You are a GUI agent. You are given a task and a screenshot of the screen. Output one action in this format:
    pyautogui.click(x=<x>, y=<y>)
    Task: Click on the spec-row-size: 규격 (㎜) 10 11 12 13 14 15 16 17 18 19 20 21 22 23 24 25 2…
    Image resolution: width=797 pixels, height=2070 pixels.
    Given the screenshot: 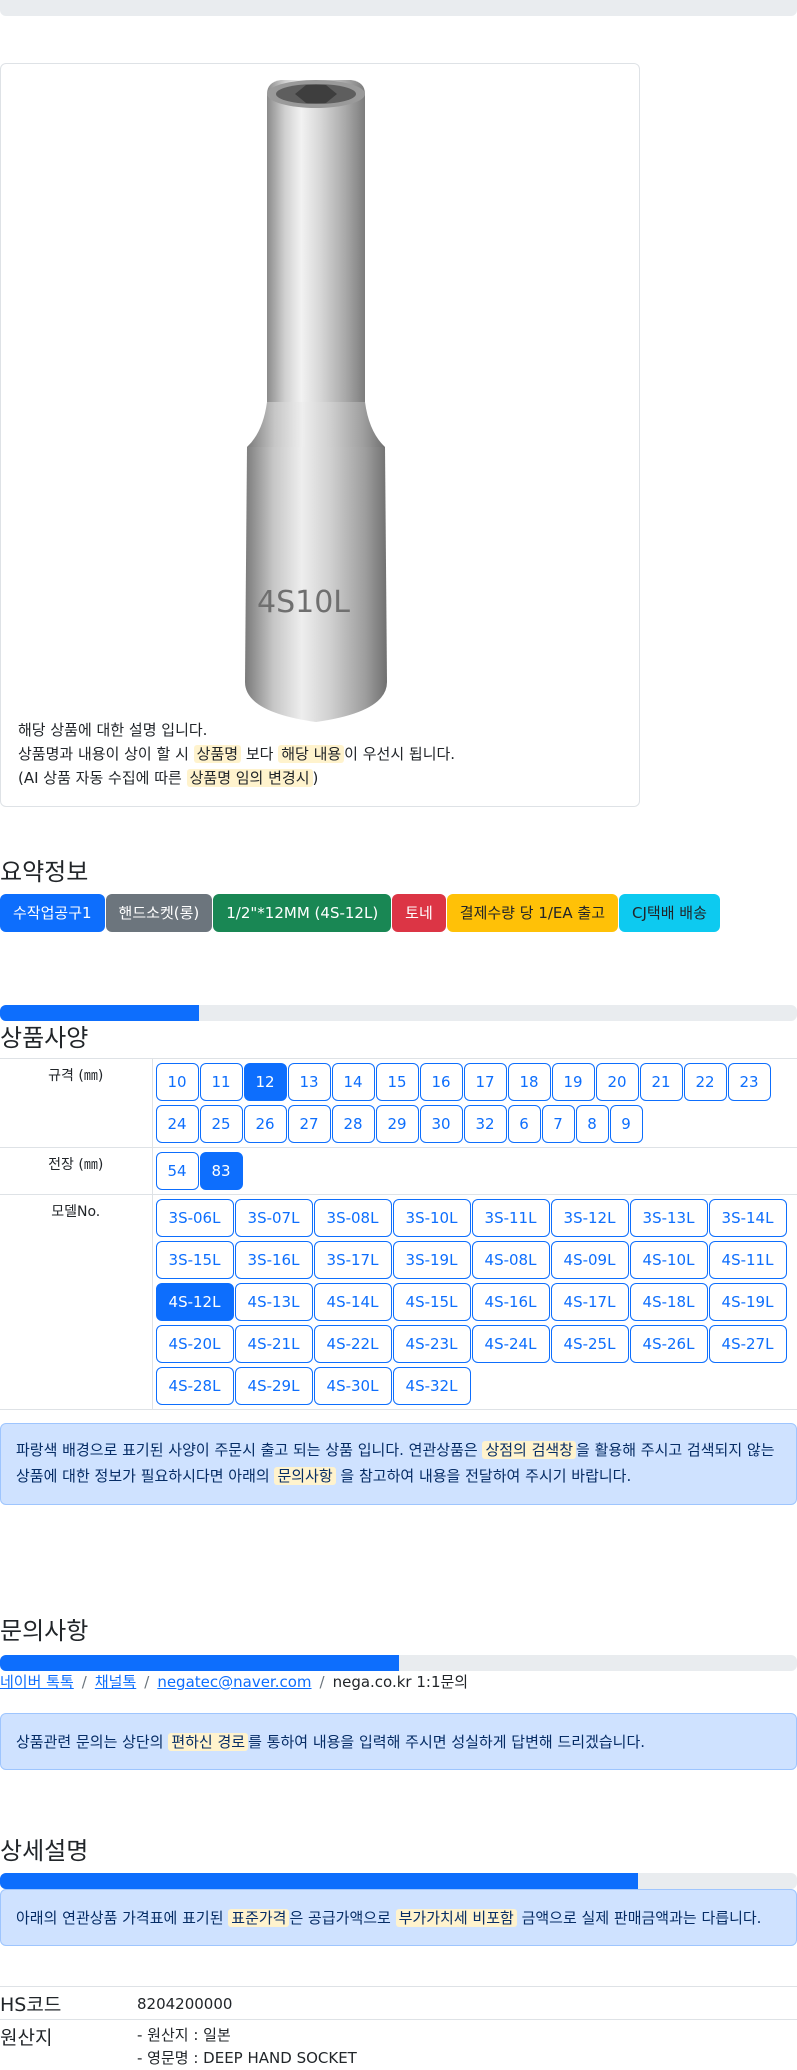 What is the action you would take?
    pyautogui.click(x=398, y=1103)
    